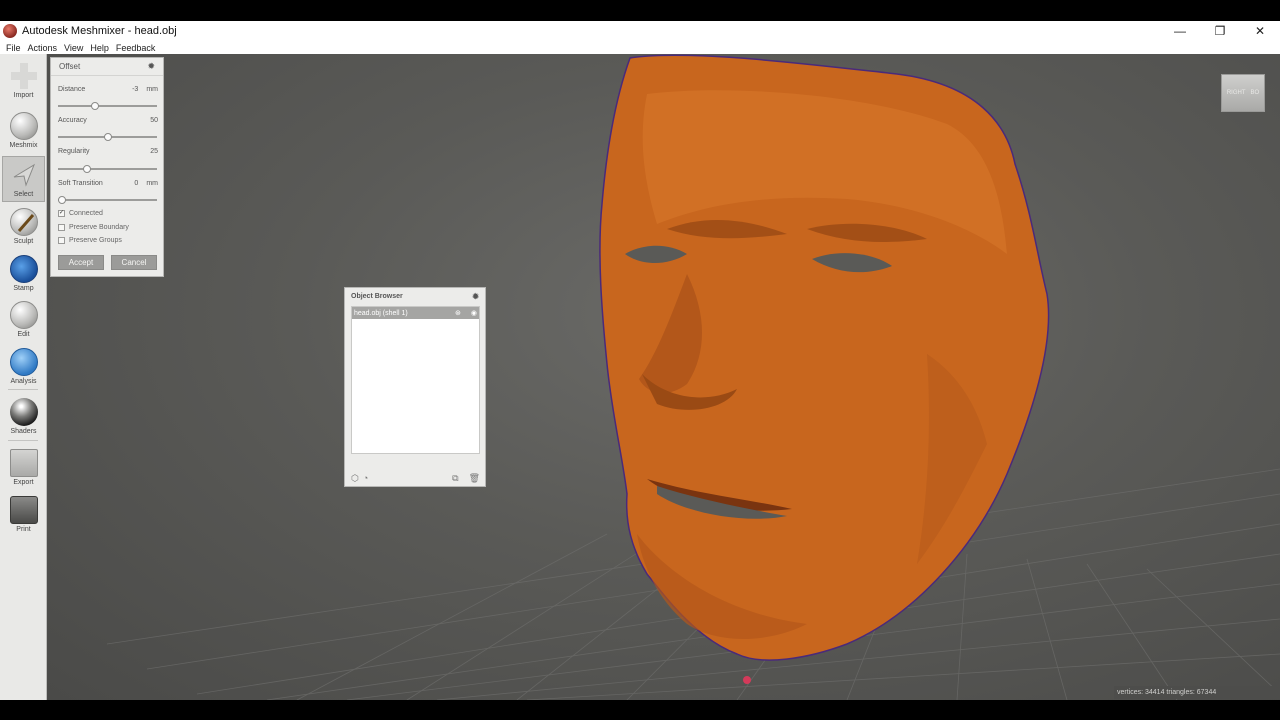 The height and width of the screenshot is (720, 1280). What do you see at coordinates (86, 213) in the screenshot?
I see `connected-label: Connected` at bounding box center [86, 213].